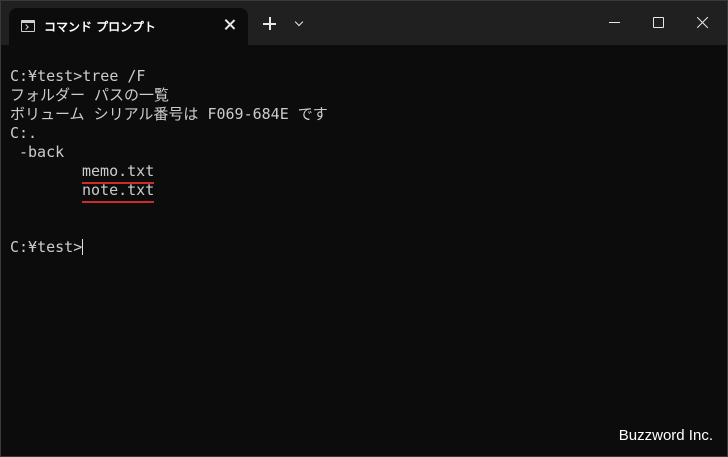 This screenshot has width=728, height=457. Describe the element at coordinates (703, 23) in the screenshot. I see `close-window-icon` at that location.